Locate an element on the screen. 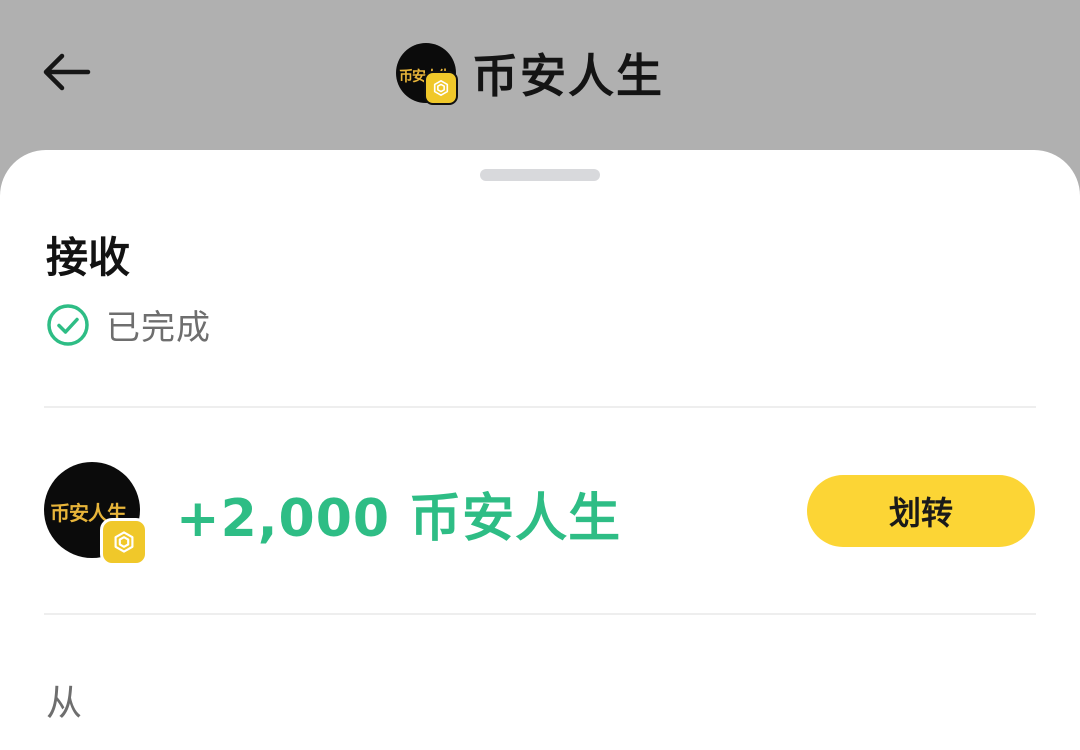 This screenshot has width=1080, height=750. back-button is located at coordinates (66, 72).